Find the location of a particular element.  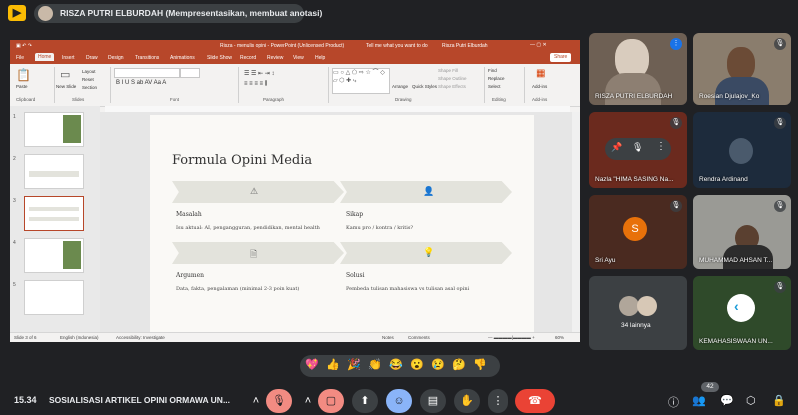

language-status: English (Indonesia) is located at coordinates (79, 337).